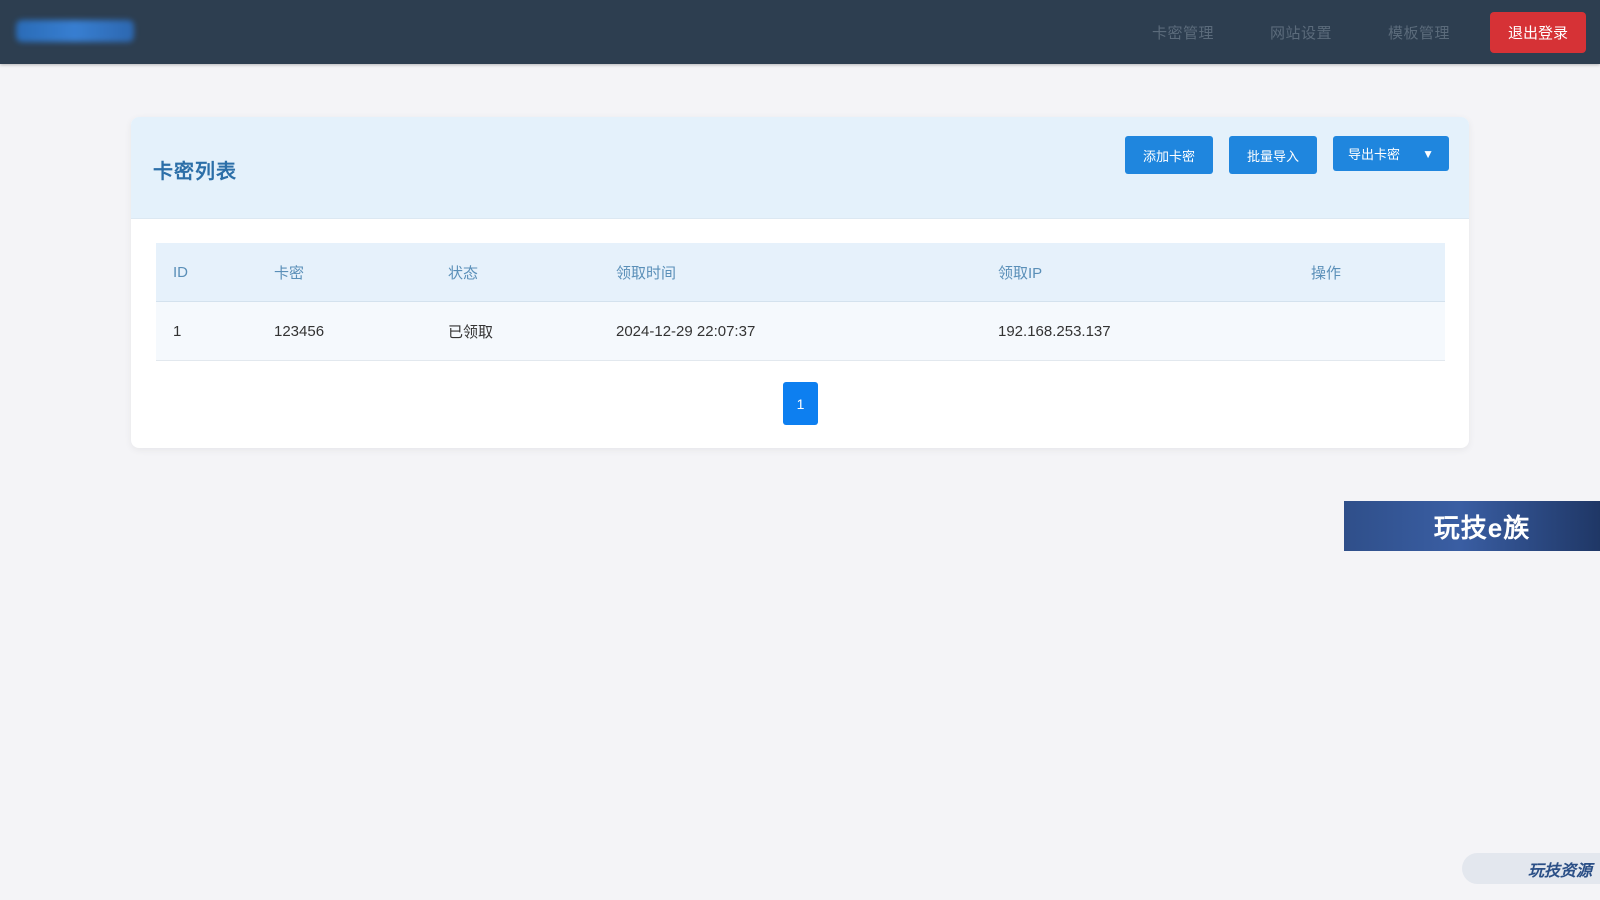 This screenshot has height=900, width=1600. Describe the element at coordinates (1374, 154) in the screenshot. I see `export-card-label: 导出卡密` at that location.